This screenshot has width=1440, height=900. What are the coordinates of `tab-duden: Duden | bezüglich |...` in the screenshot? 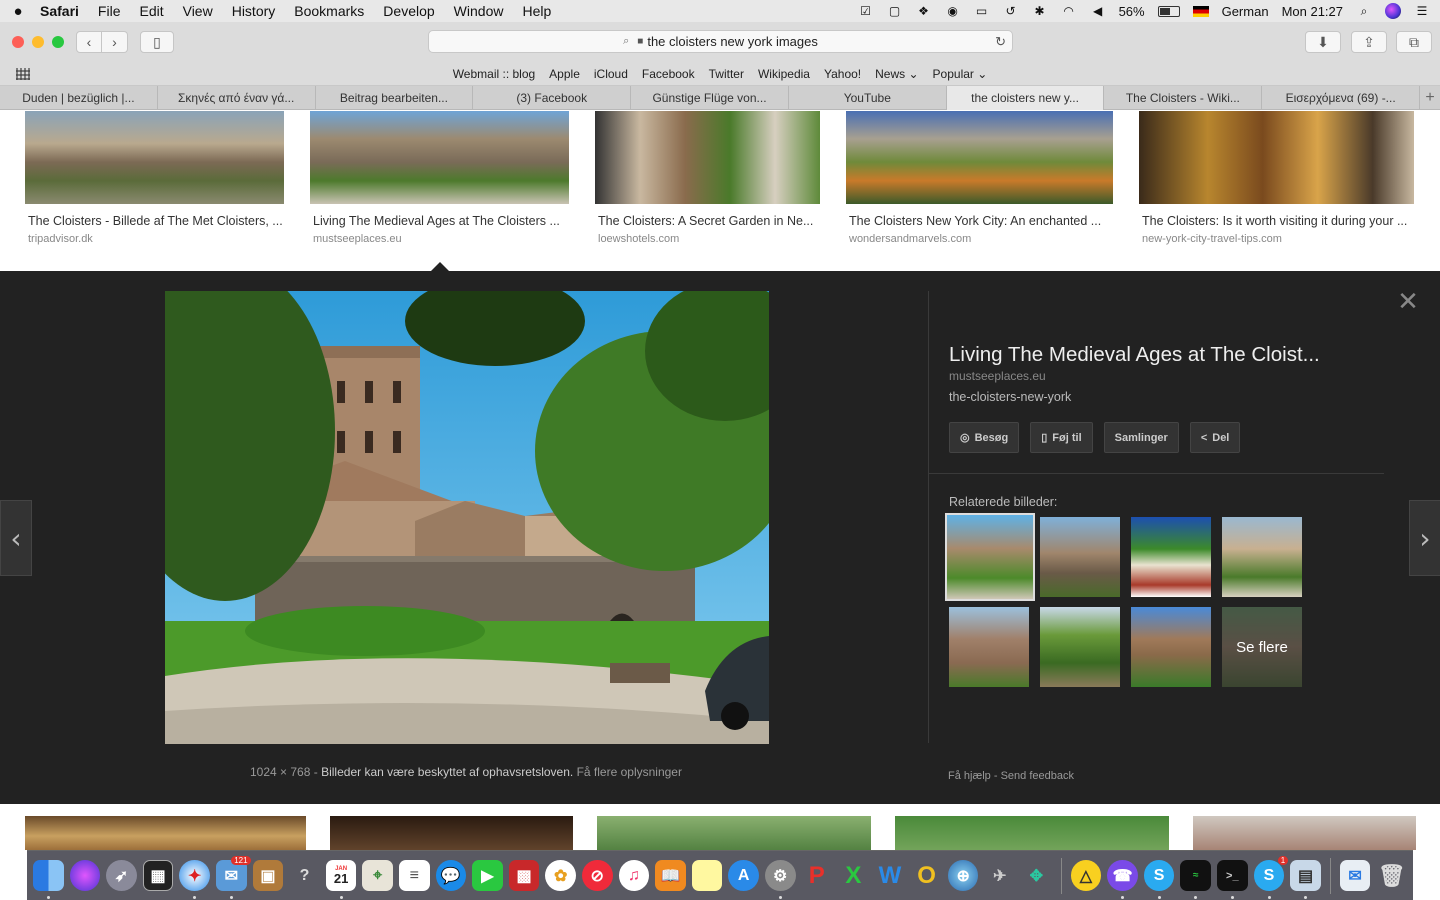 It's located at (79, 98).